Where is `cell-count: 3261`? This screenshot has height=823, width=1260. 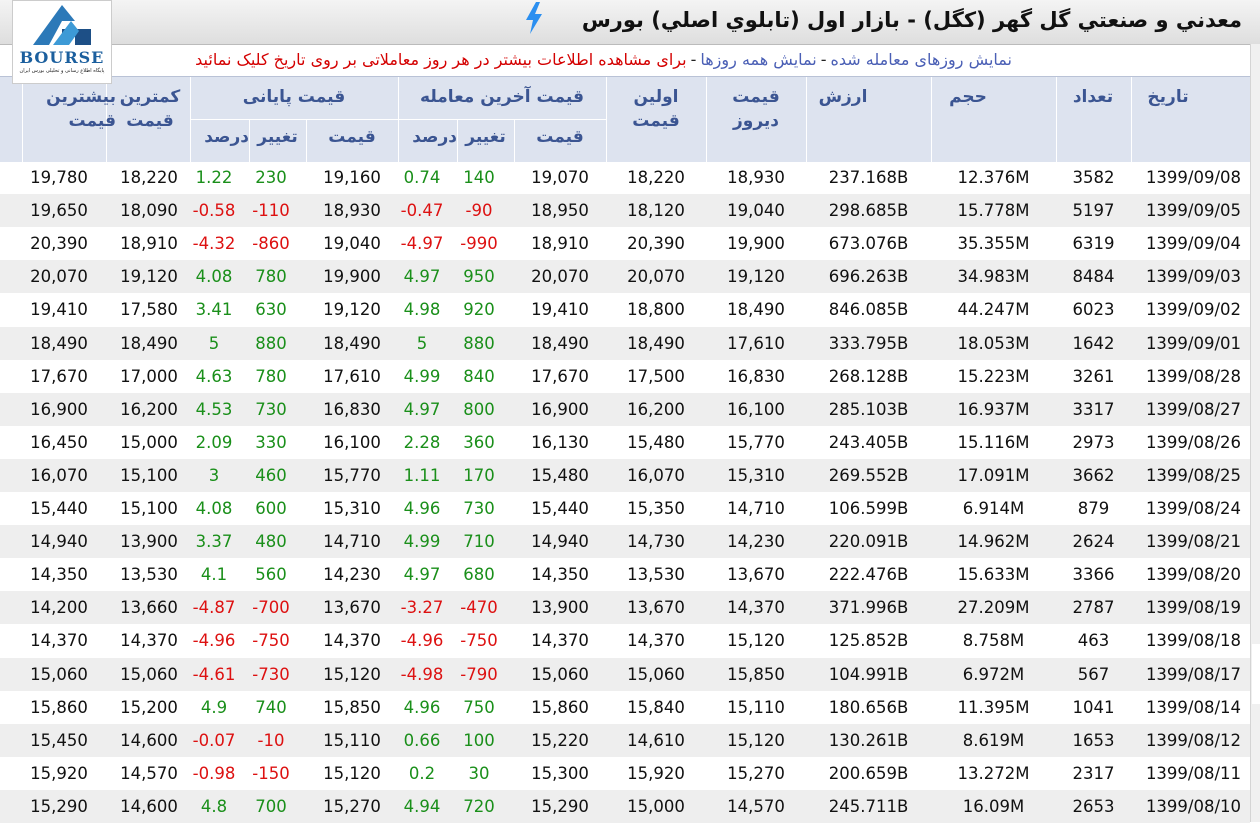
cell-count: 3261 is located at coordinates (1093, 376).